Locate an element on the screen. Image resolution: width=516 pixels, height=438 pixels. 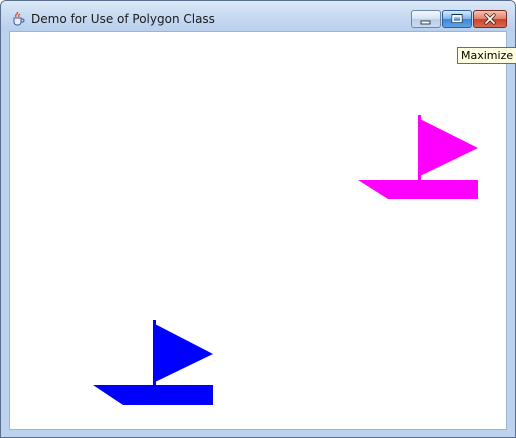
magenta-sailboat is located at coordinates (418, 157).